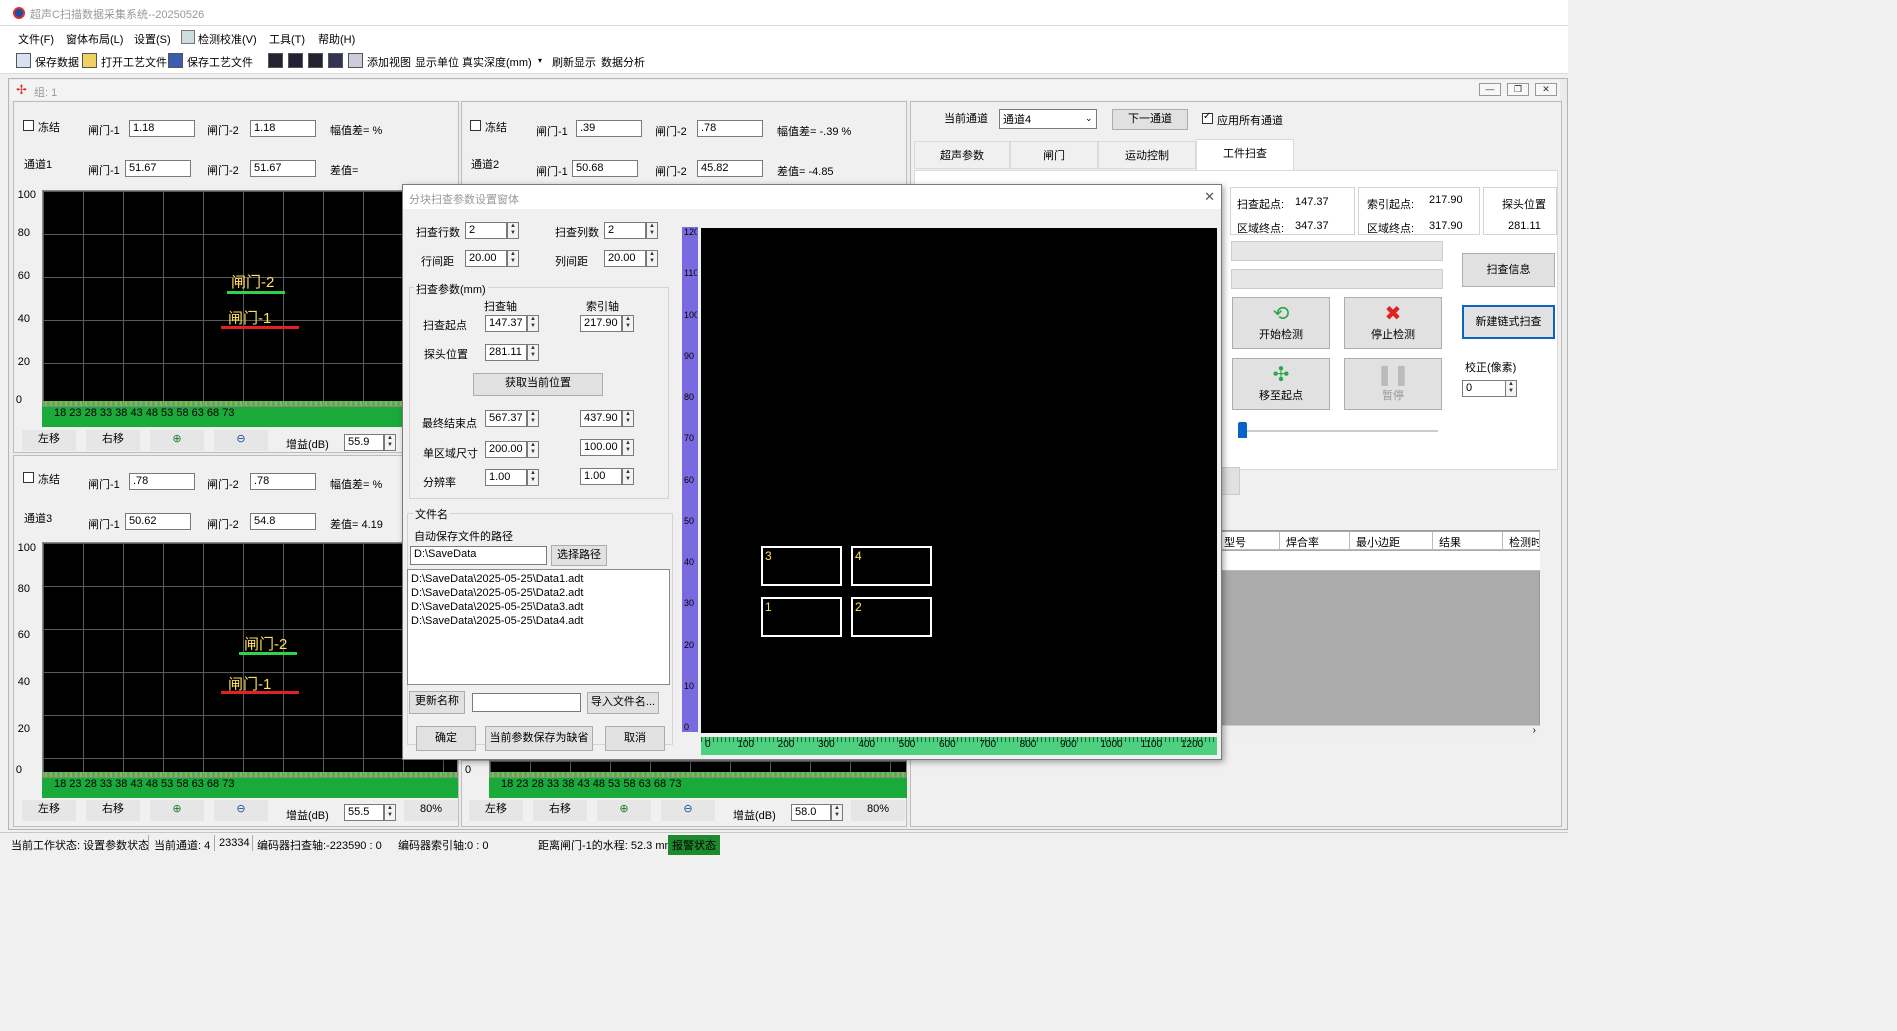  What do you see at coordinates (538, 593) in the screenshot?
I see `list-item: D:\SaveData\2025-05-25\Data2.adt` at bounding box center [538, 593].